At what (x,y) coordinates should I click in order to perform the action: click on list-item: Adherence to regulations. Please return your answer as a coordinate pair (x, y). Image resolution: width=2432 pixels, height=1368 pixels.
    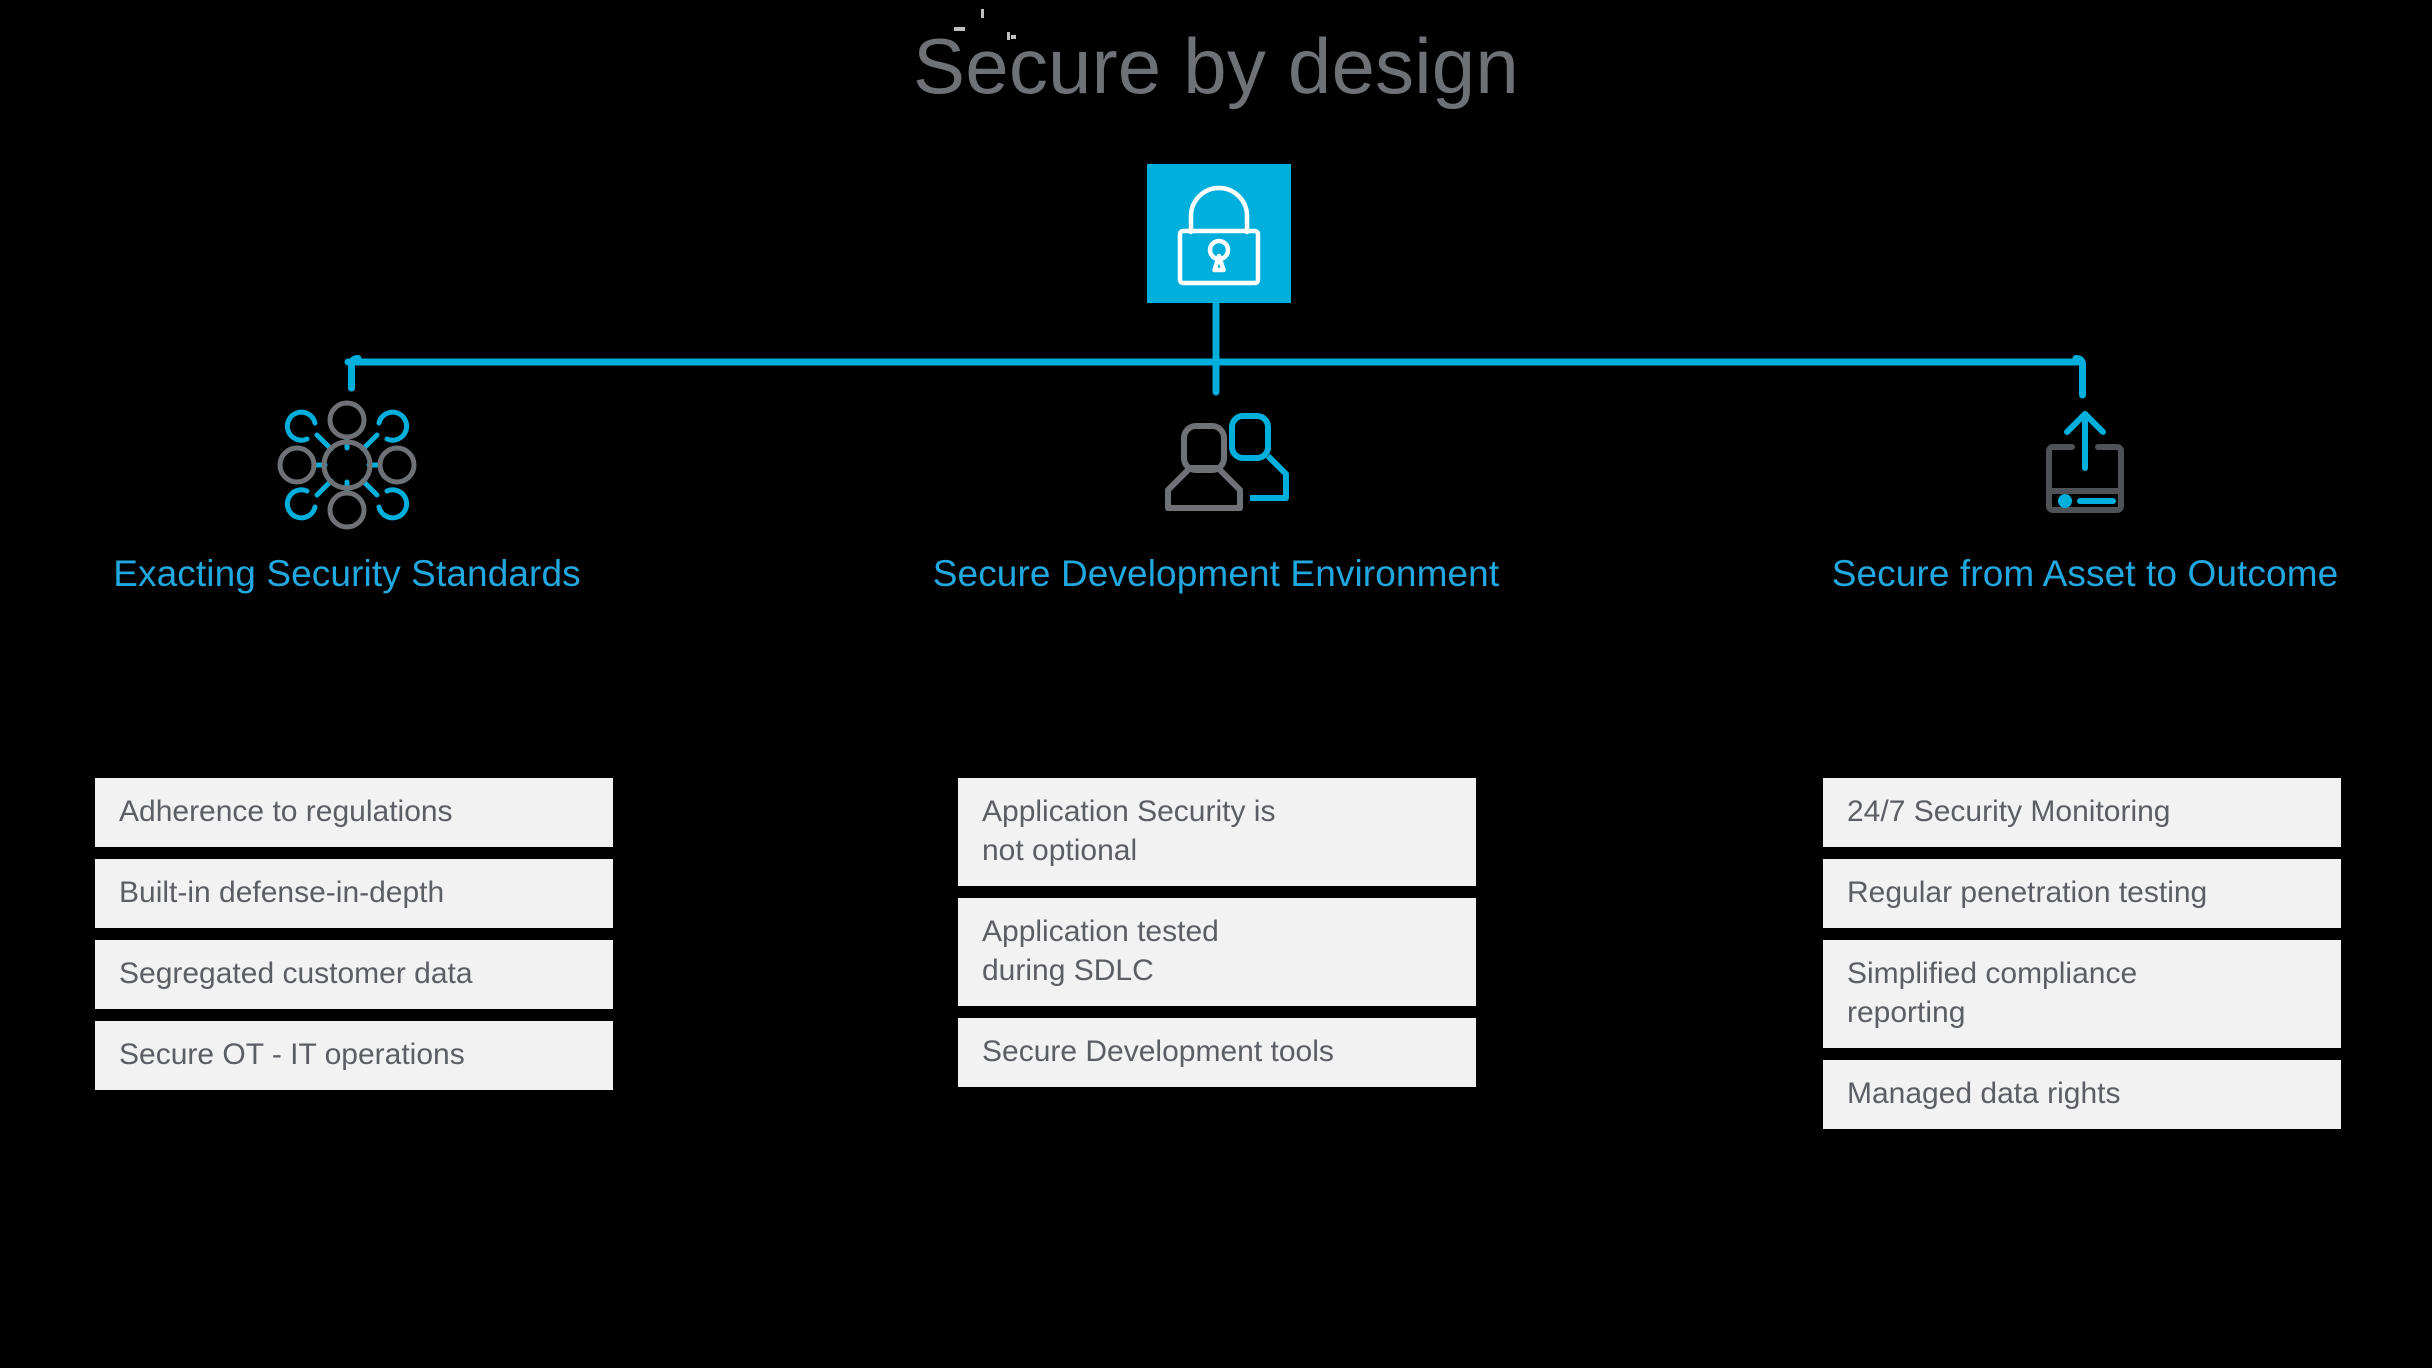
    Looking at the image, I should click on (354, 812).